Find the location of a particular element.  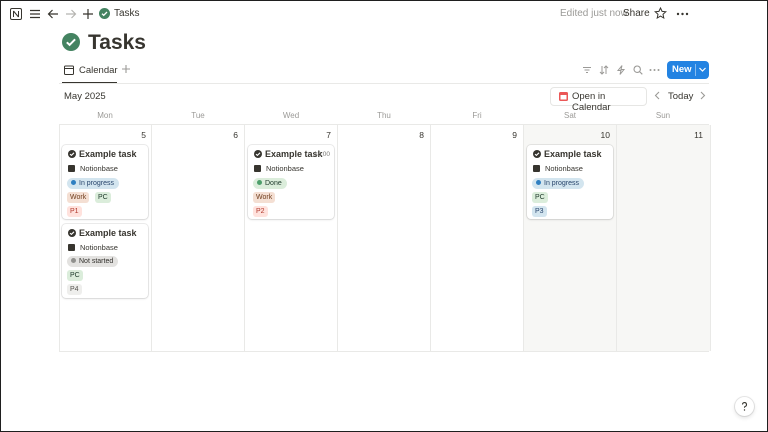

more-options-icon is located at coordinates (682, 14).